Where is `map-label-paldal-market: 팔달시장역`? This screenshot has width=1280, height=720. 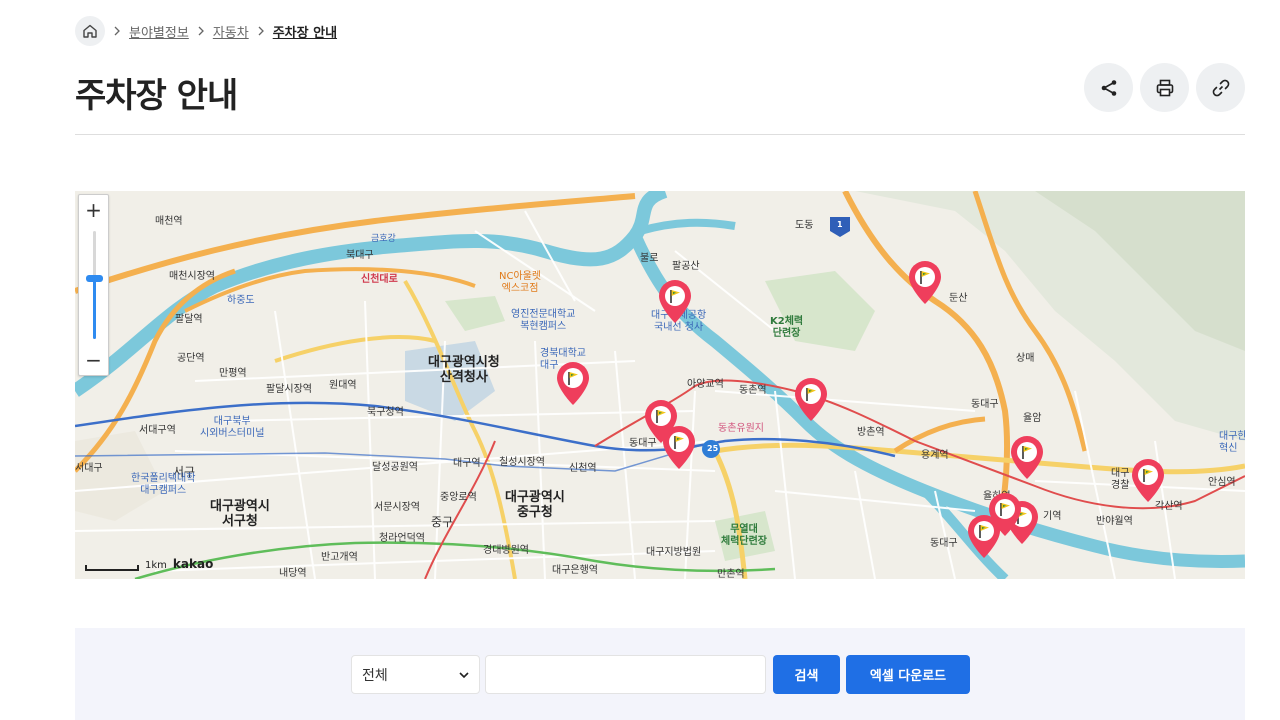
map-label-paldal-market: 팔달시장역 is located at coordinates (289, 389).